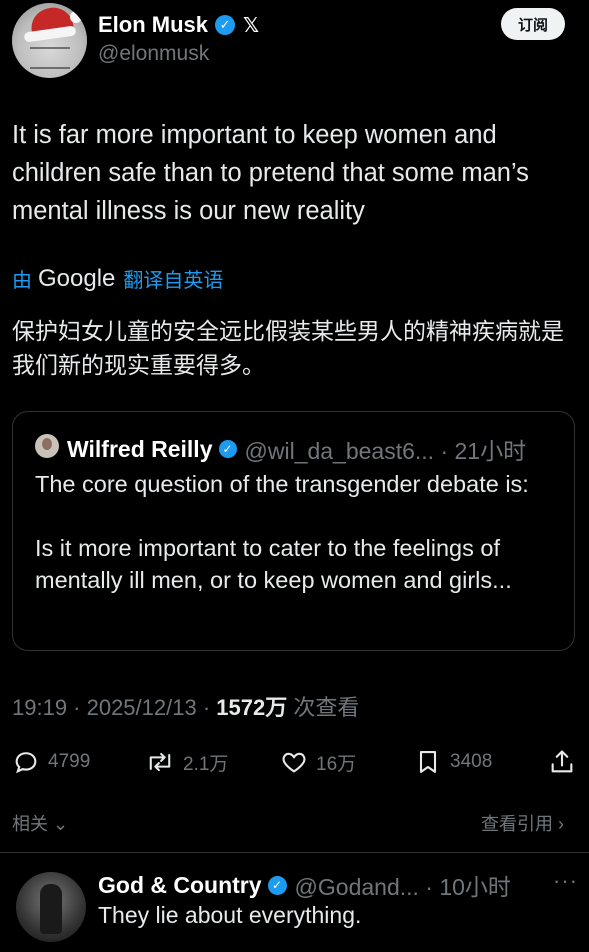  What do you see at coordinates (180, 885) in the screenshot?
I see `reply-author-name: God & Country` at bounding box center [180, 885].